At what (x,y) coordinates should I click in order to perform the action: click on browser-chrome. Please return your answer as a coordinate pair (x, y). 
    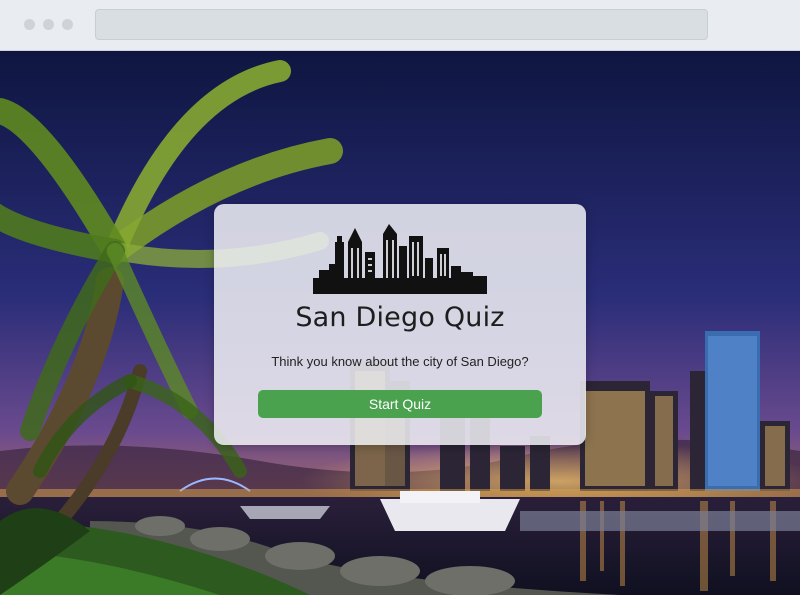
    Looking at the image, I should click on (400, 25).